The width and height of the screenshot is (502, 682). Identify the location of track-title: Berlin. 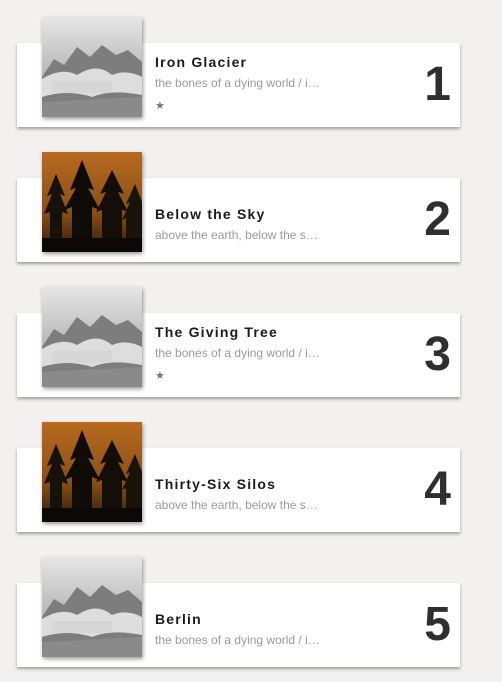
(178, 619).